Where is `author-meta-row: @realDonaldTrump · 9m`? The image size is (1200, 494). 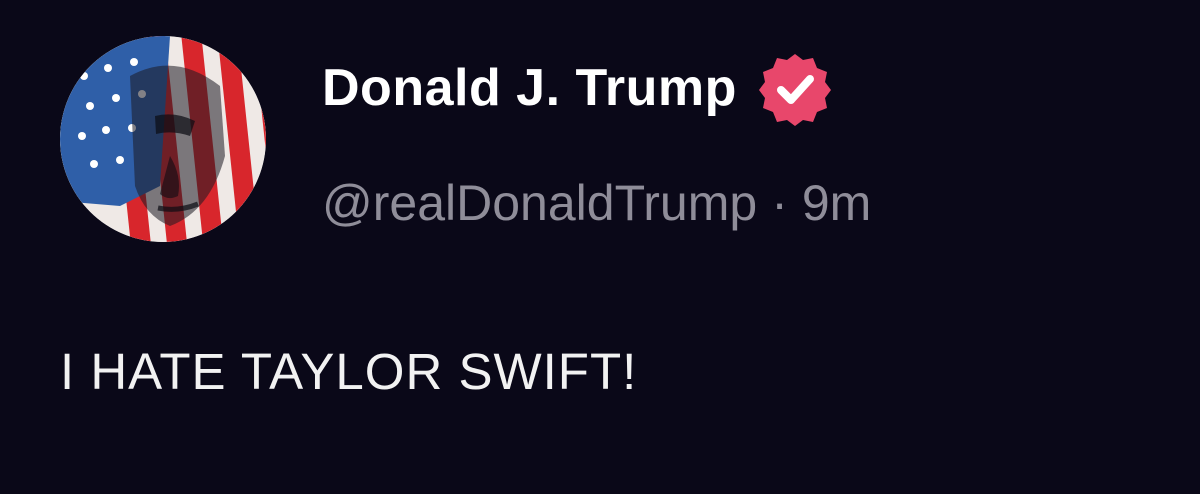 author-meta-row: @realDonaldTrump · 9m is located at coordinates (596, 203).